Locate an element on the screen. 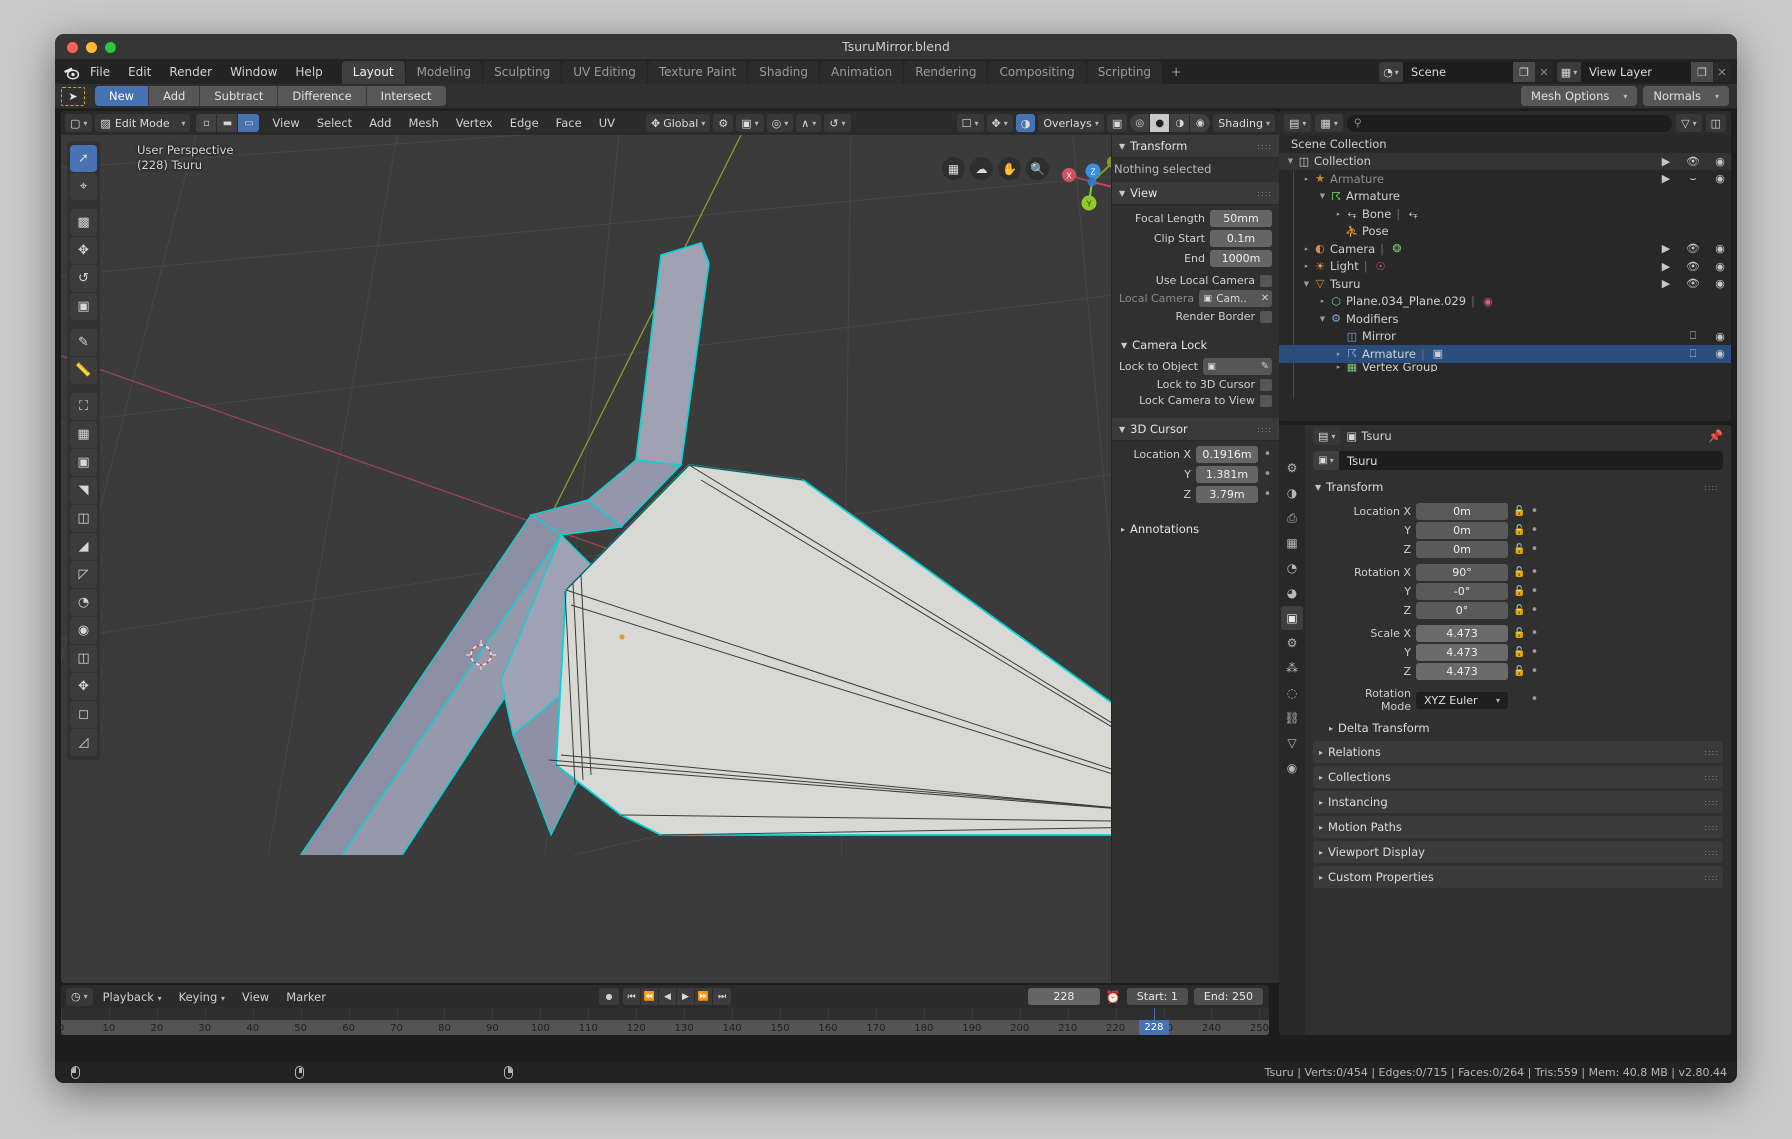  clock-icon: ⏰ is located at coordinates (1113, 997).